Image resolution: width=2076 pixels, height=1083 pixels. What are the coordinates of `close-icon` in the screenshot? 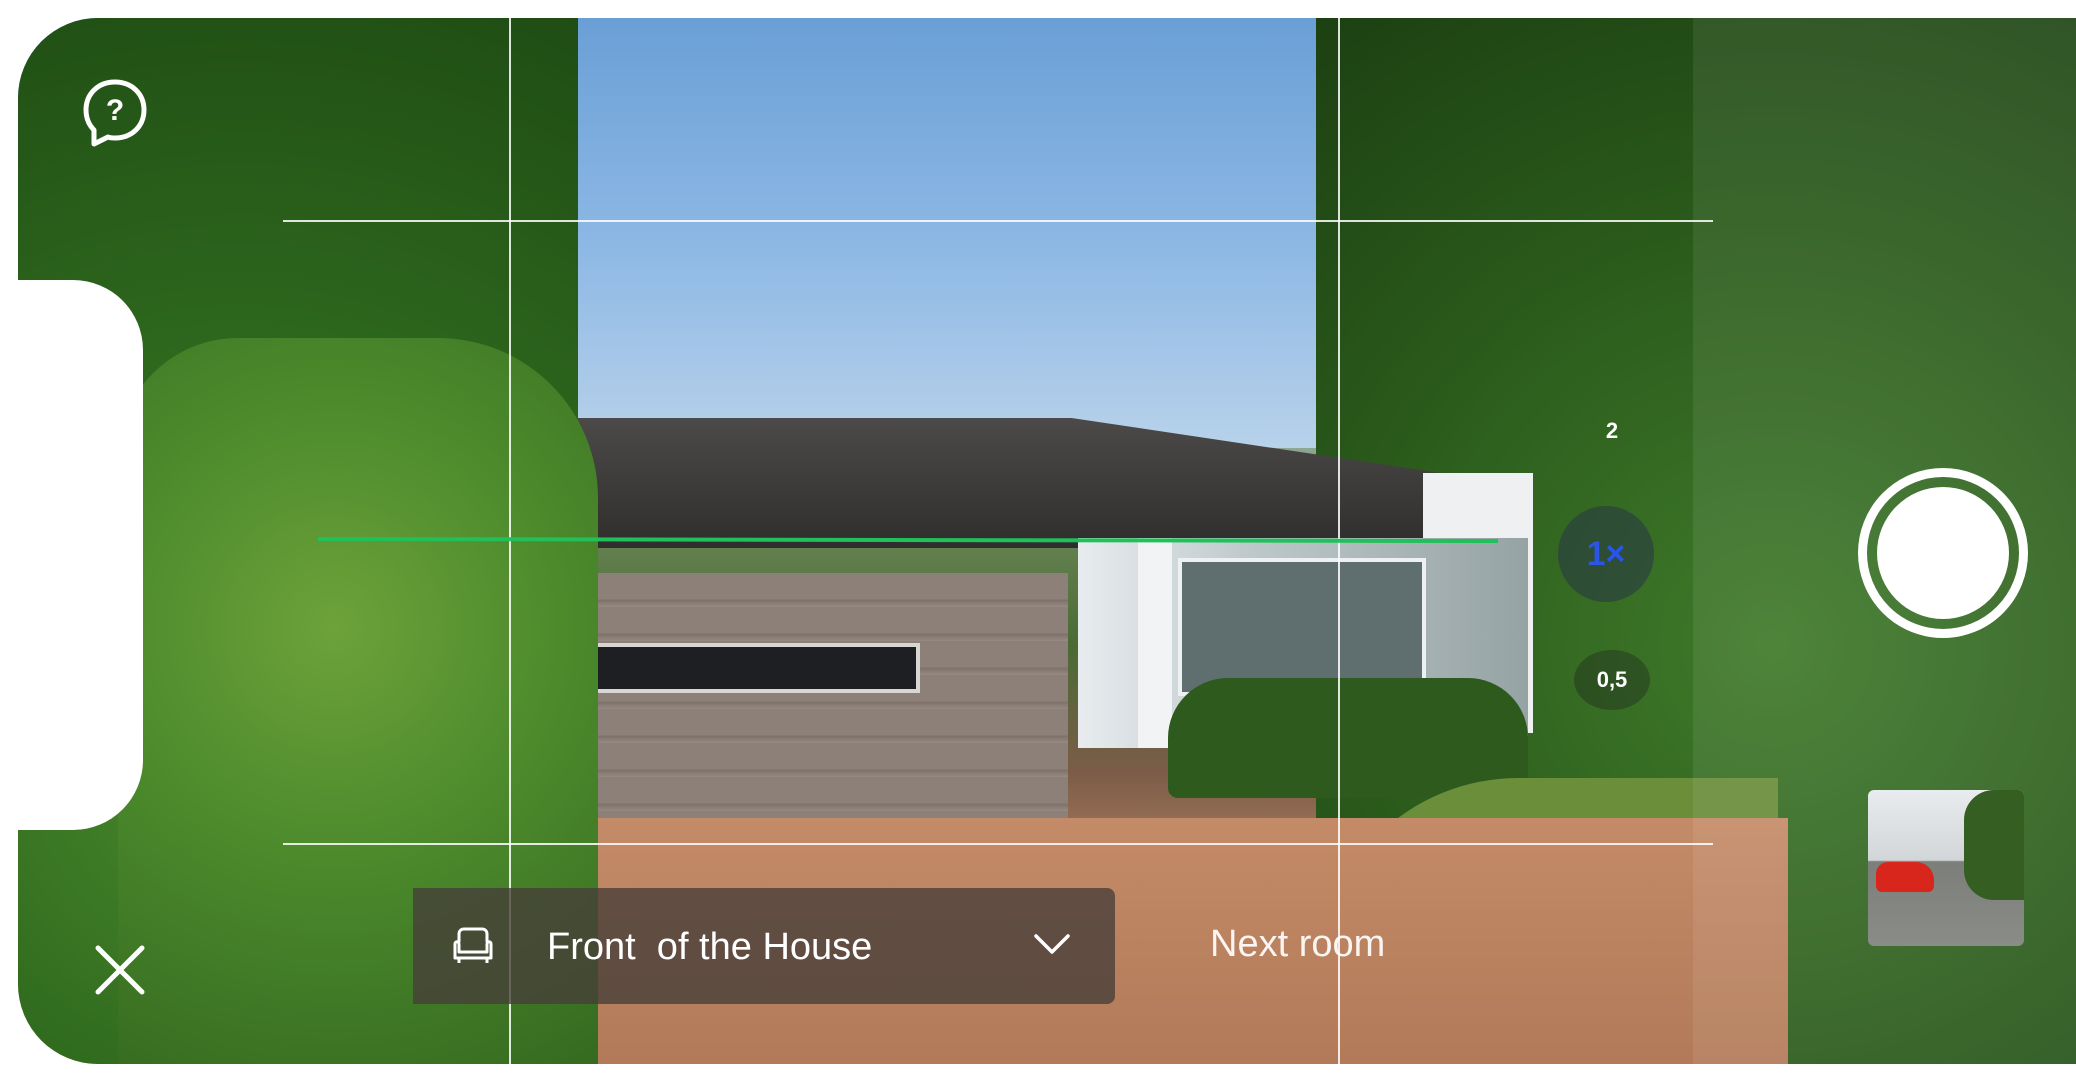 It's located at (120, 970).